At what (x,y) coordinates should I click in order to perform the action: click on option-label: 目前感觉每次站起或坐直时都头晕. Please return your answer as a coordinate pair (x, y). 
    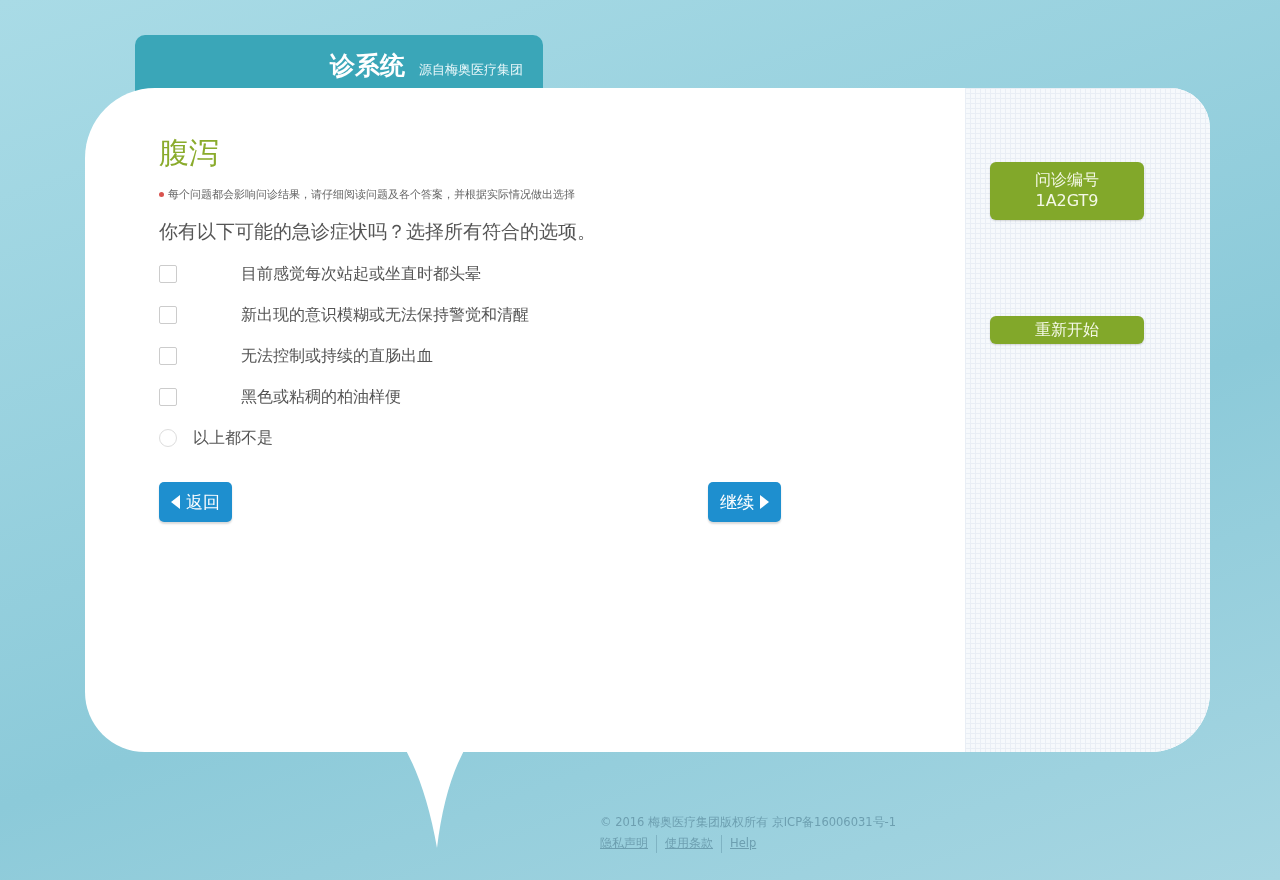
    Looking at the image, I should click on (360, 273).